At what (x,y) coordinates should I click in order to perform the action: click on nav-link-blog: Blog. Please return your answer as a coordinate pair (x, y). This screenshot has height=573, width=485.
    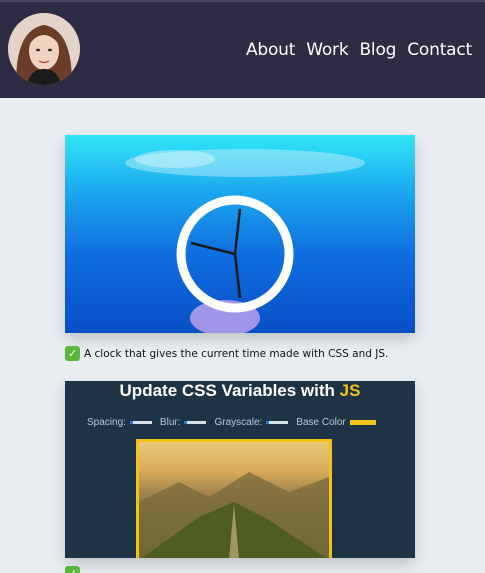
    Looking at the image, I should click on (377, 50).